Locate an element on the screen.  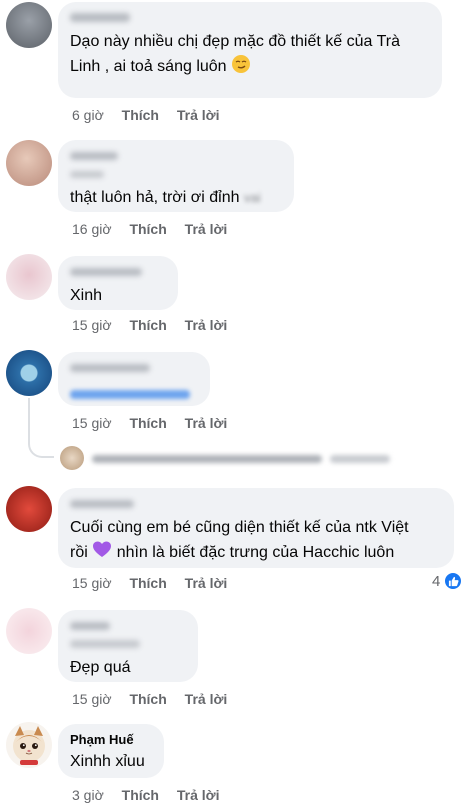
cat-avatar-icon is located at coordinates (29, 745).